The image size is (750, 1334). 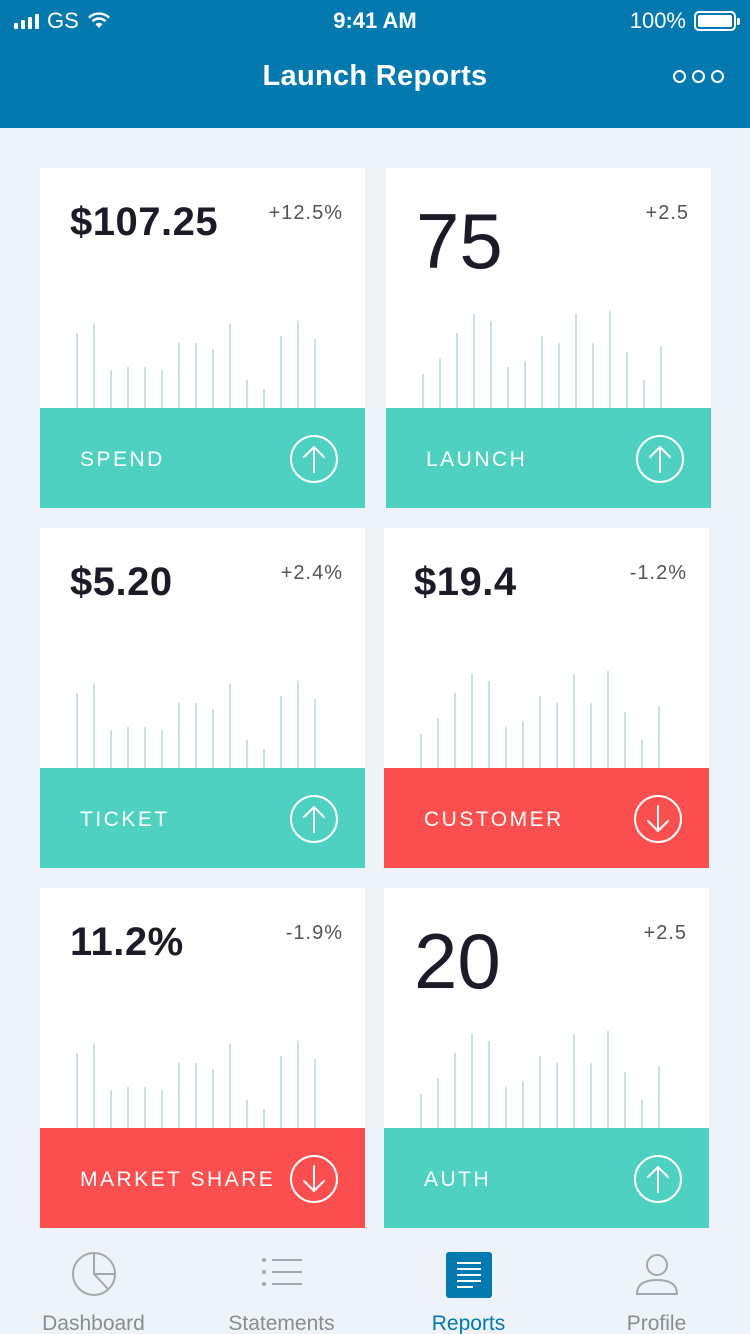 I want to click on metric-label: LAUNCH, so click(x=477, y=459).